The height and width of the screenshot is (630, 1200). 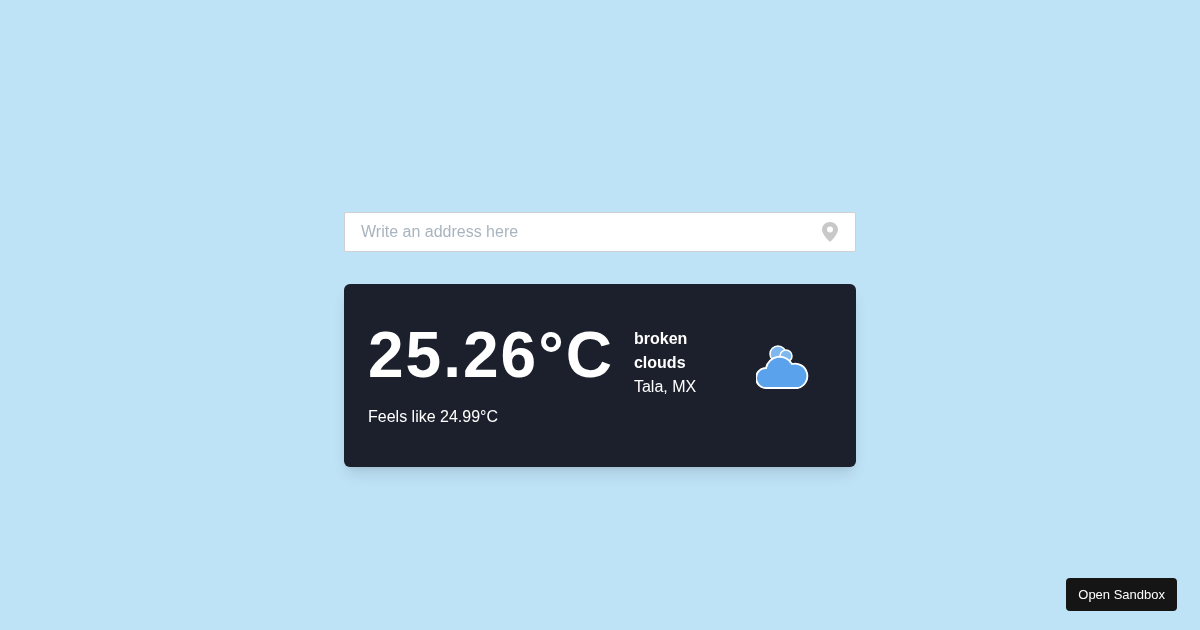 What do you see at coordinates (665, 386) in the screenshot?
I see `location: Tala, MX` at bounding box center [665, 386].